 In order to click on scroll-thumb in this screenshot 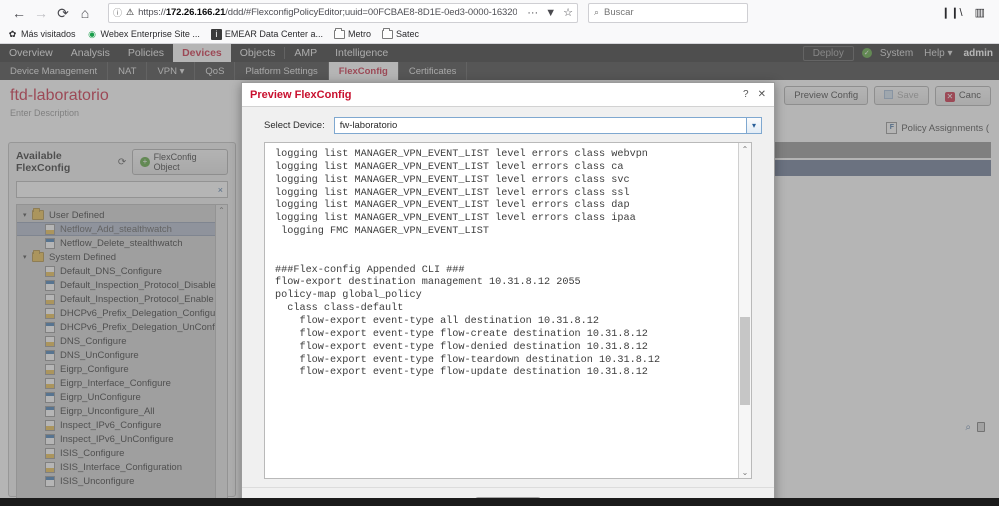, I will do `click(745, 361)`.